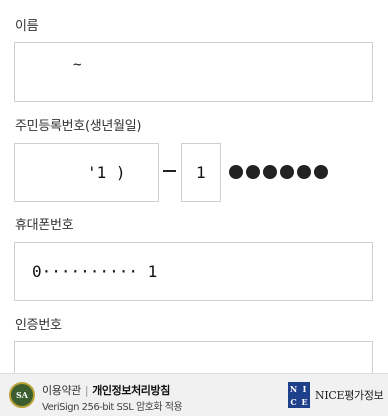  I want to click on gender-digit-value: 1, so click(201, 172).